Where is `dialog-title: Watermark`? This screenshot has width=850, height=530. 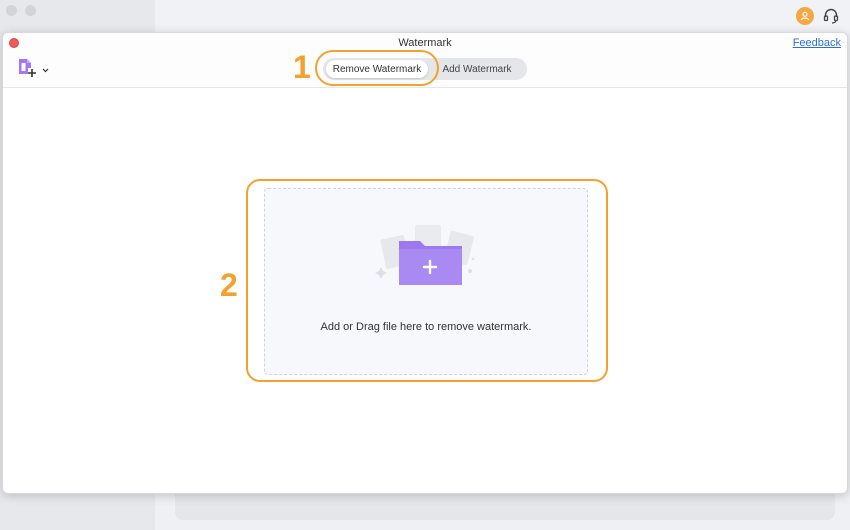 dialog-title: Watermark is located at coordinates (425, 43).